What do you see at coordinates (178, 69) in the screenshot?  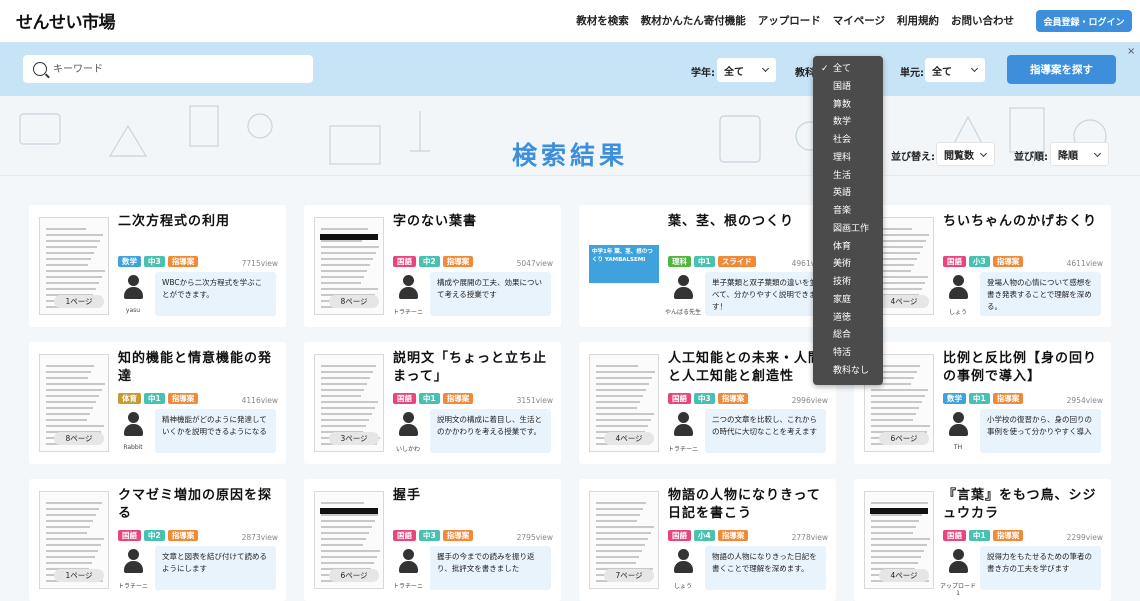 I see `search-input` at bounding box center [178, 69].